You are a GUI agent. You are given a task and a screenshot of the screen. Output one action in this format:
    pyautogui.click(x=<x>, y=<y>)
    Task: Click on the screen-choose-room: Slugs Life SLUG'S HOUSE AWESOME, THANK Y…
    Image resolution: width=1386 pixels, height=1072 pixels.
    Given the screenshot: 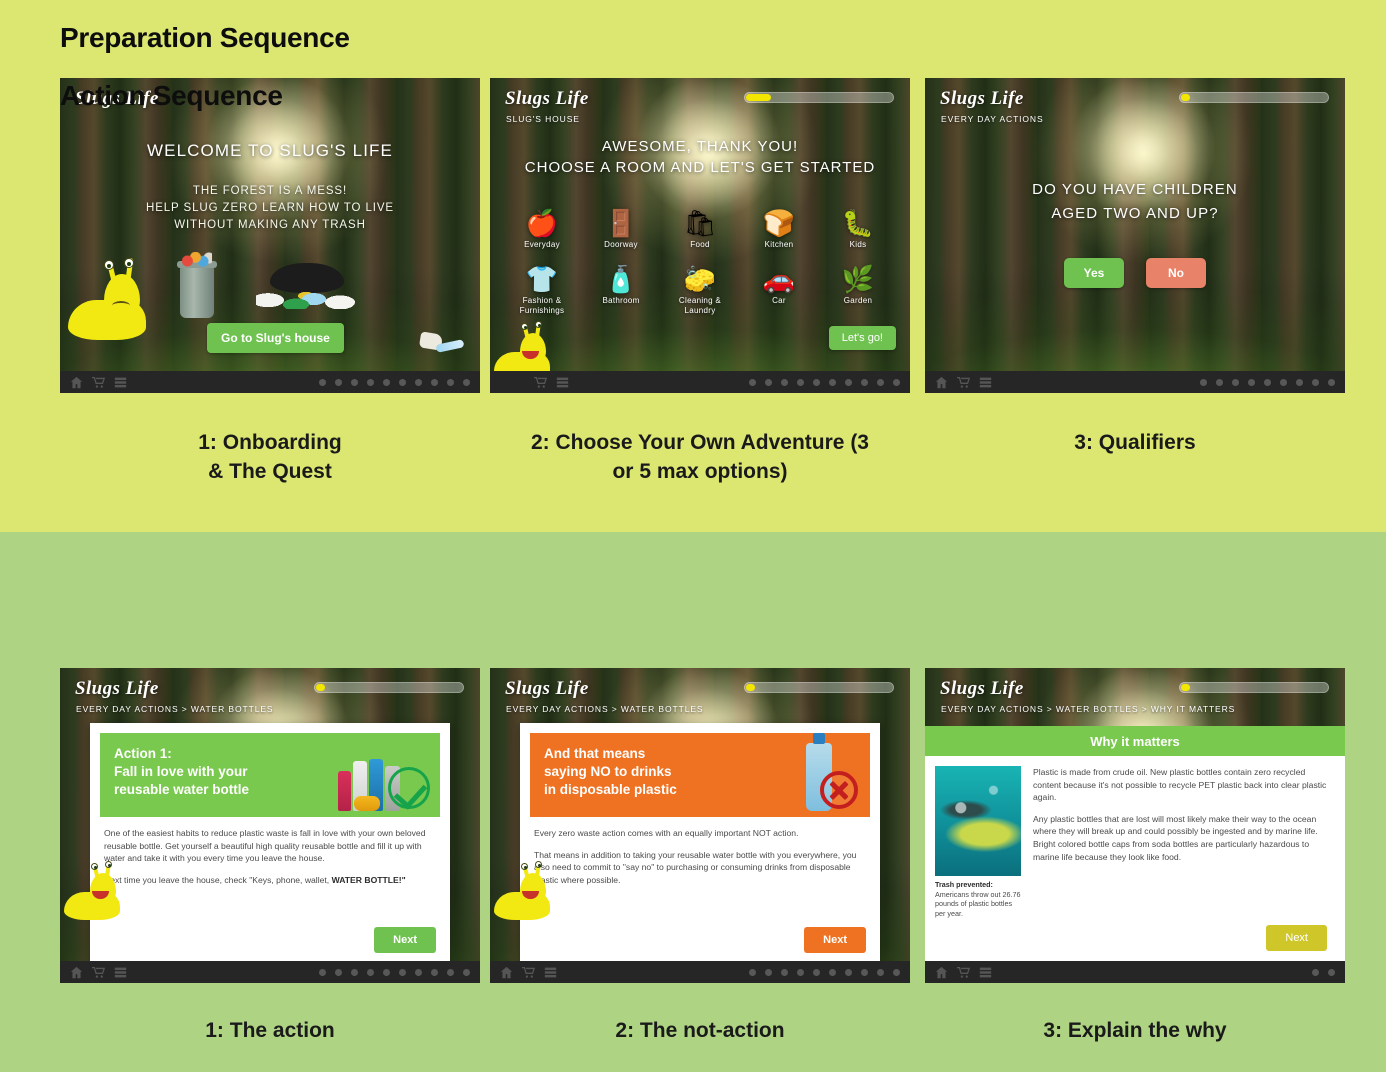 What is the action you would take?
    pyautogui.click(x=700, y=235)
    